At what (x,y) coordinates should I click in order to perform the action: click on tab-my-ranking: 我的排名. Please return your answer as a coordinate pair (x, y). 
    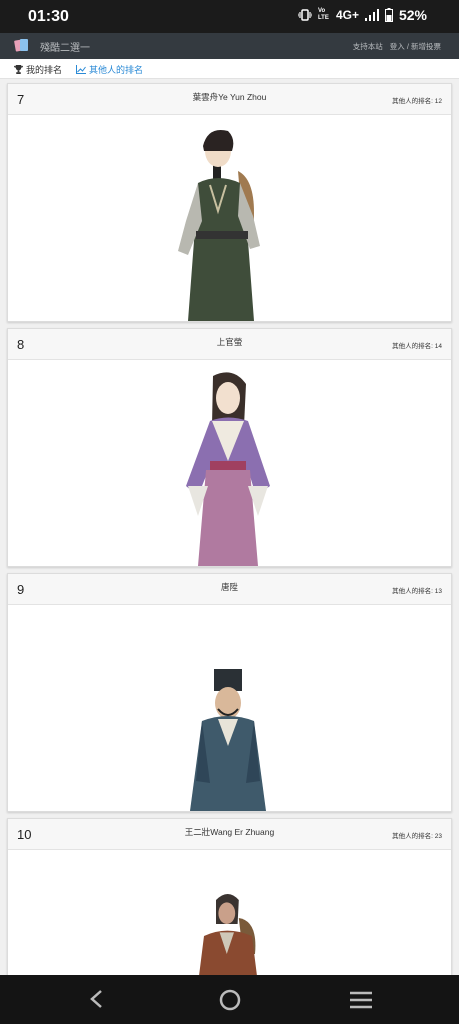
    Looking at the image, I should click on (38, 69).